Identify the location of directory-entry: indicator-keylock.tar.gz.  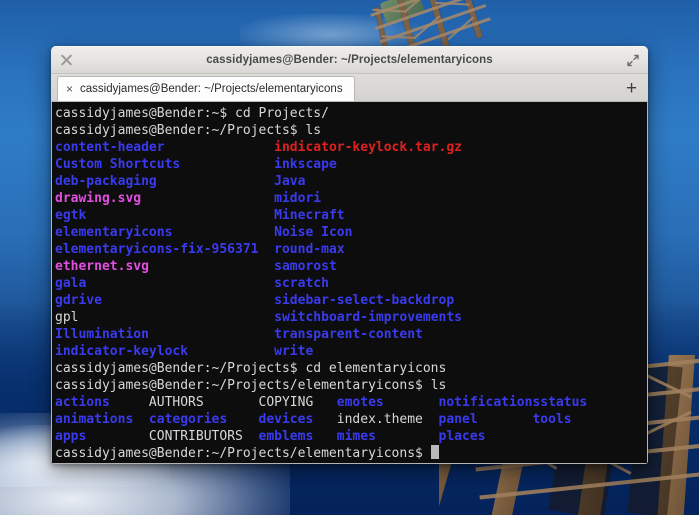
(368, 147).